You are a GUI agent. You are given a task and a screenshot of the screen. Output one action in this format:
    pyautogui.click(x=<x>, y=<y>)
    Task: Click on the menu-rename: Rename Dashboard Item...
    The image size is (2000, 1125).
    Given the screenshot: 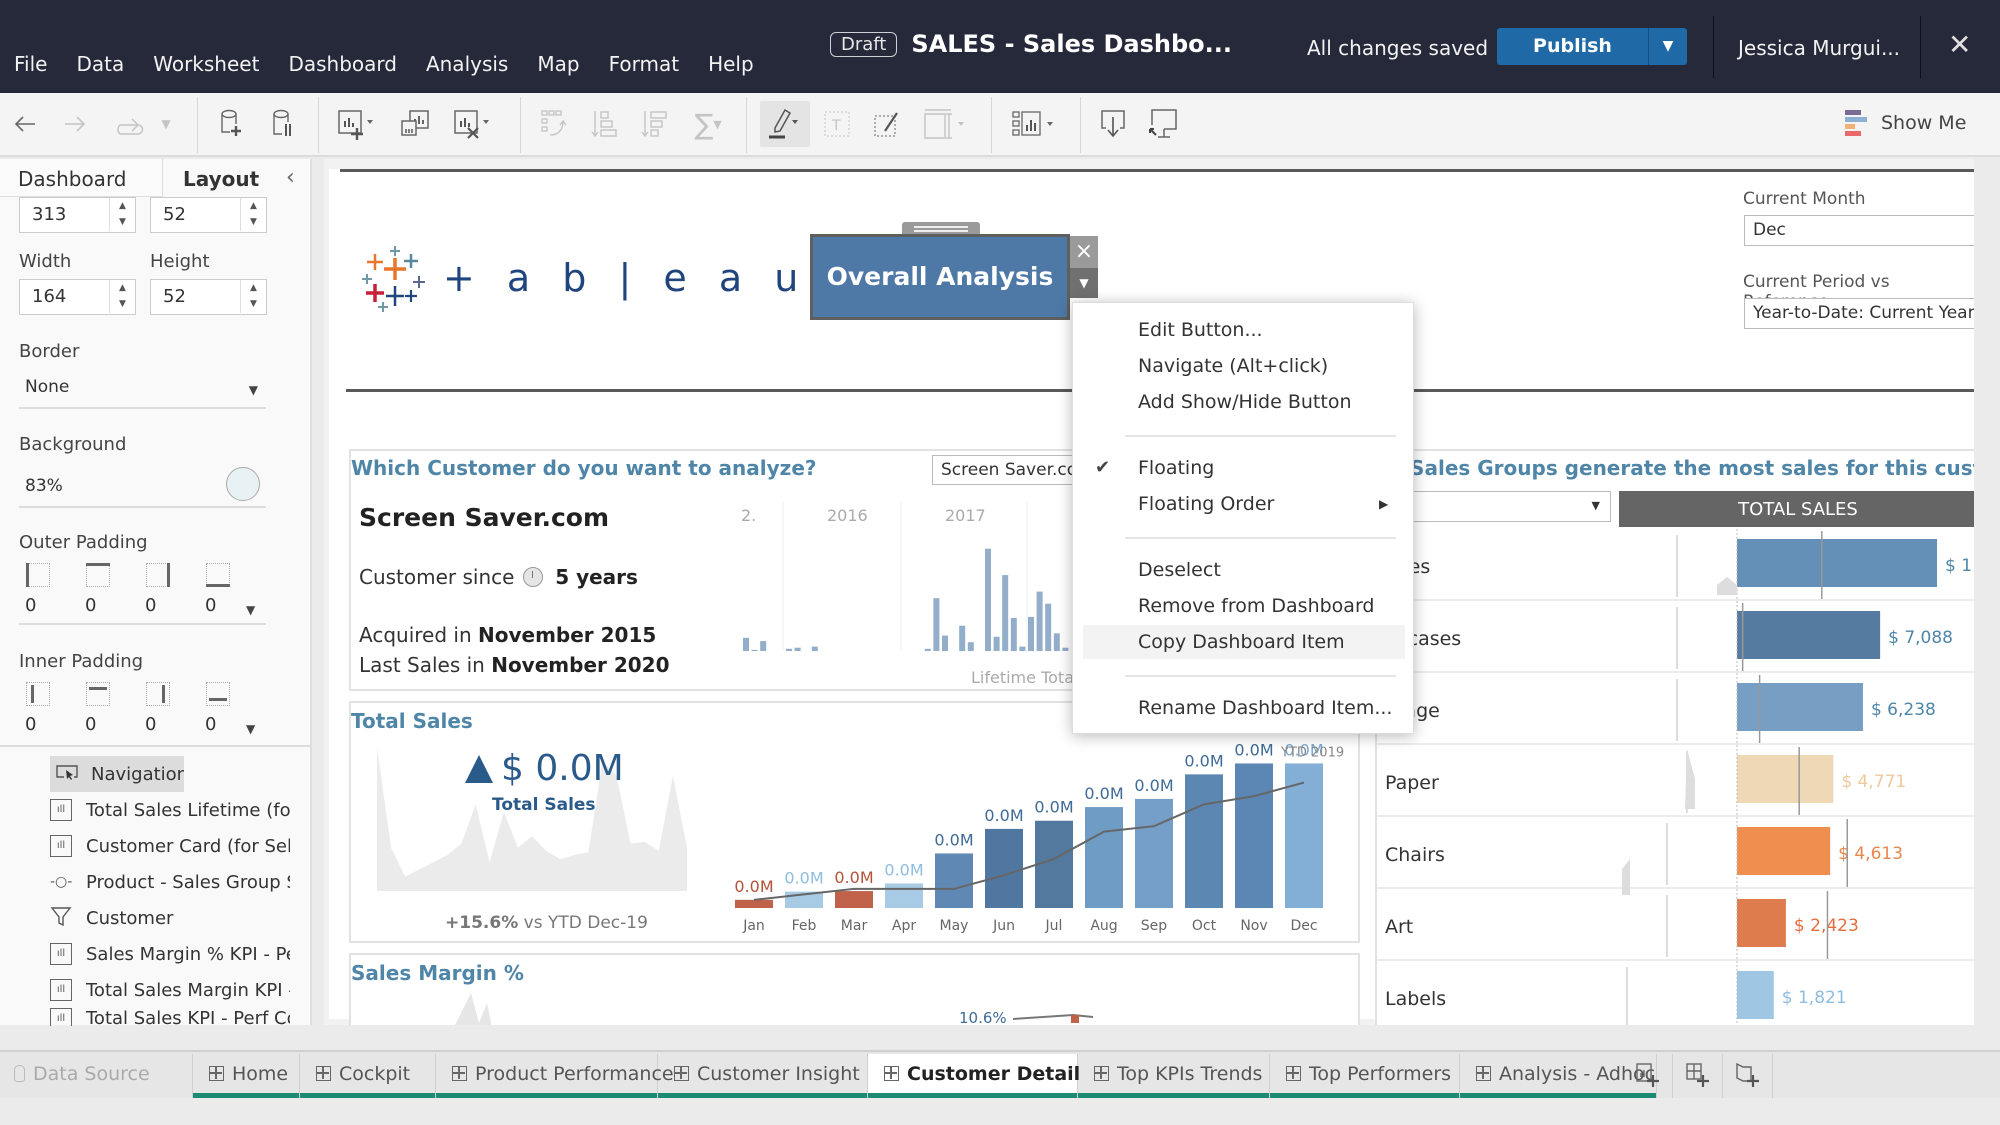 What is the action you would take?
    pyautogui.click(x=1243, y=708)
    